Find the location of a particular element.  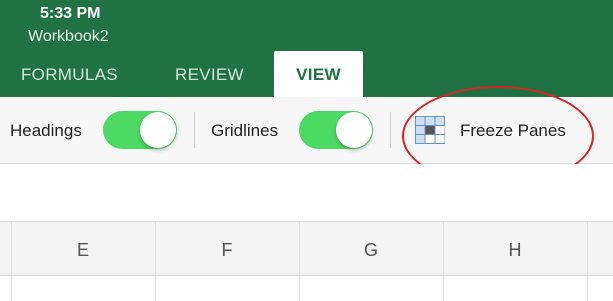

gridlines-label: Gridlines is located at coordinates (245, 130).